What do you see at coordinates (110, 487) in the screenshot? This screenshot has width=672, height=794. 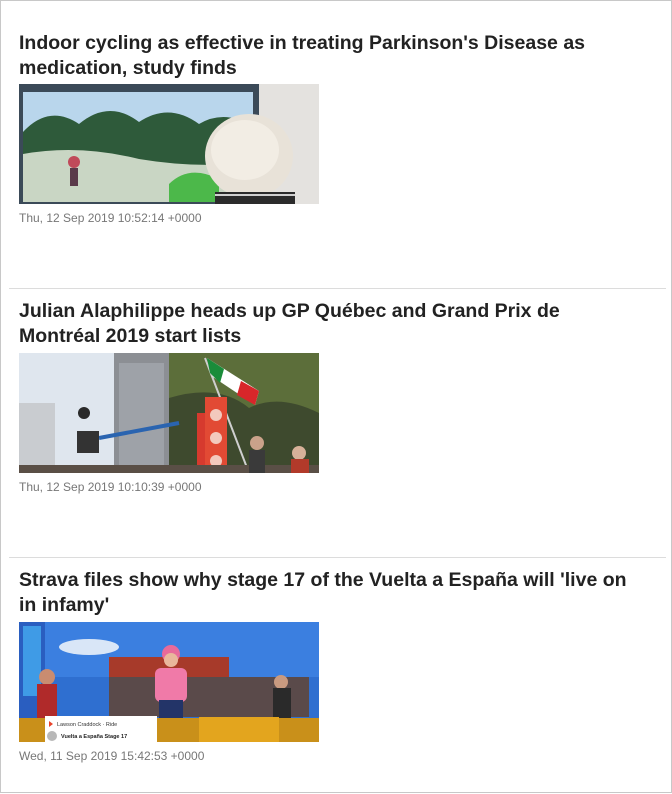 I see `article-date: Thu, 12 Sep 2019 10:10:39 +0000` at bounding box center [110, 487].